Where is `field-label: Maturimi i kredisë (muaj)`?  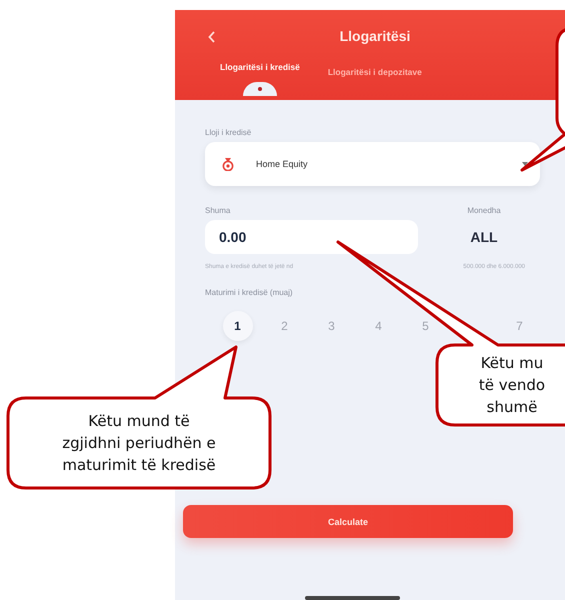
field-label: Maturimi i kredisë (muaj) is located at coordinates (249, 292).